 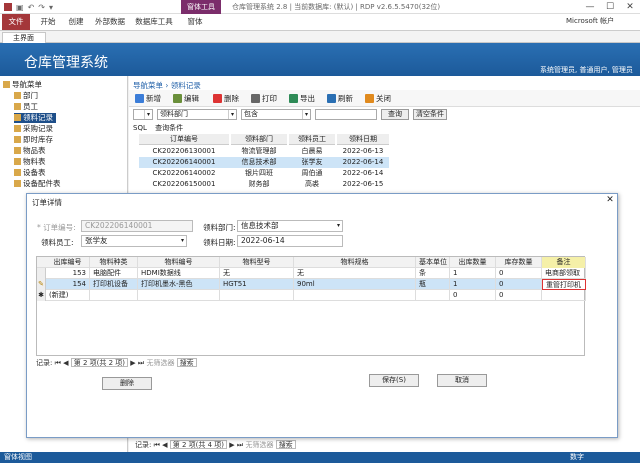 I want to click on filter-operator-select: 包含 ▾, so click(x=276, y=114).